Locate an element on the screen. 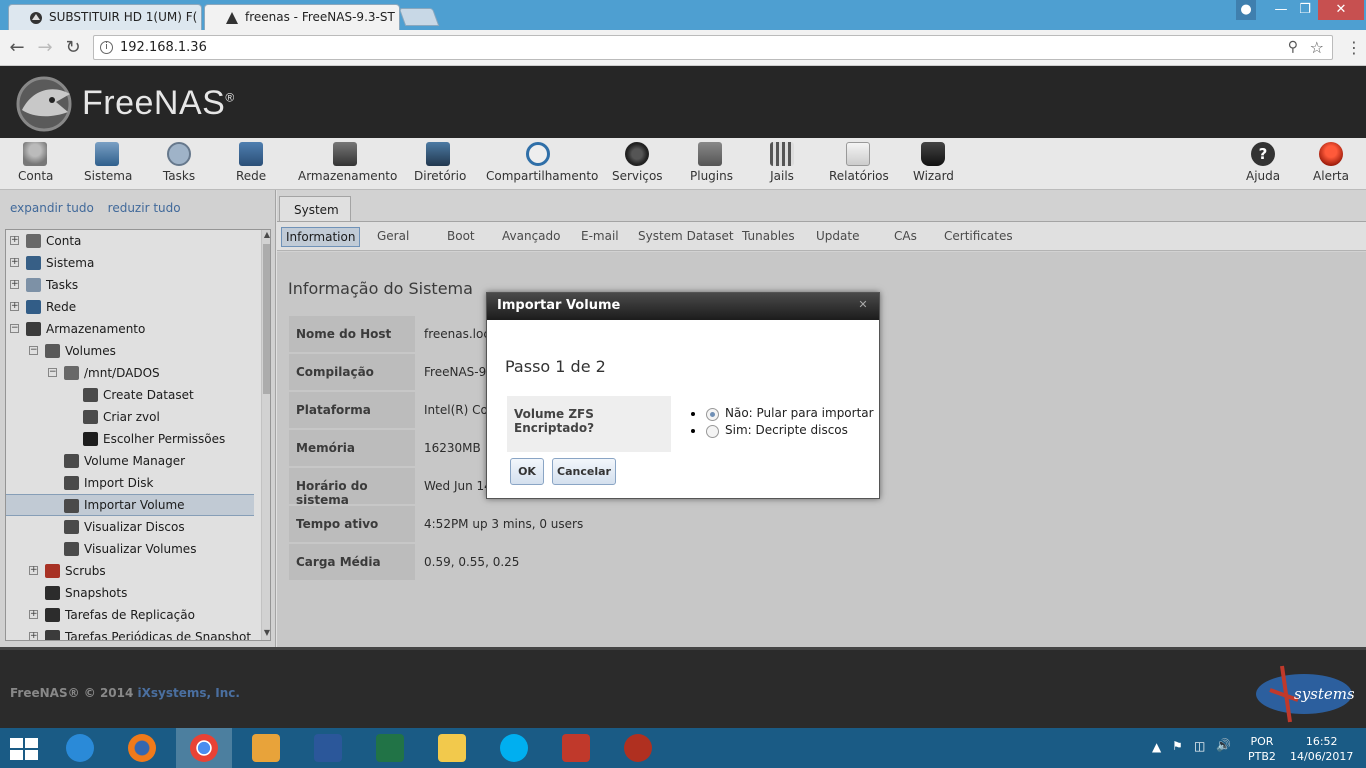  taskbar-skype is located at coordinates (514, 748).